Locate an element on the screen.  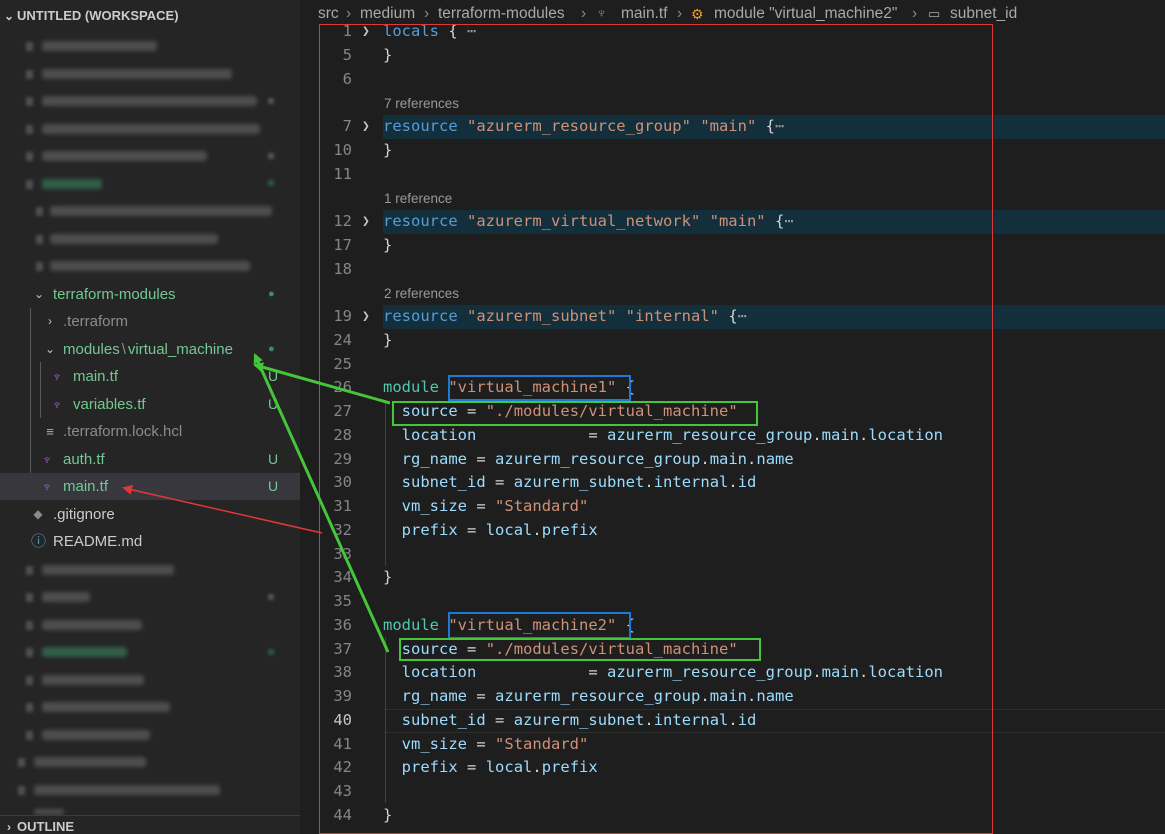
tree-file-lock-hcl: ≡ .terraform.lock.hcl is located at coordinates (150, 431).